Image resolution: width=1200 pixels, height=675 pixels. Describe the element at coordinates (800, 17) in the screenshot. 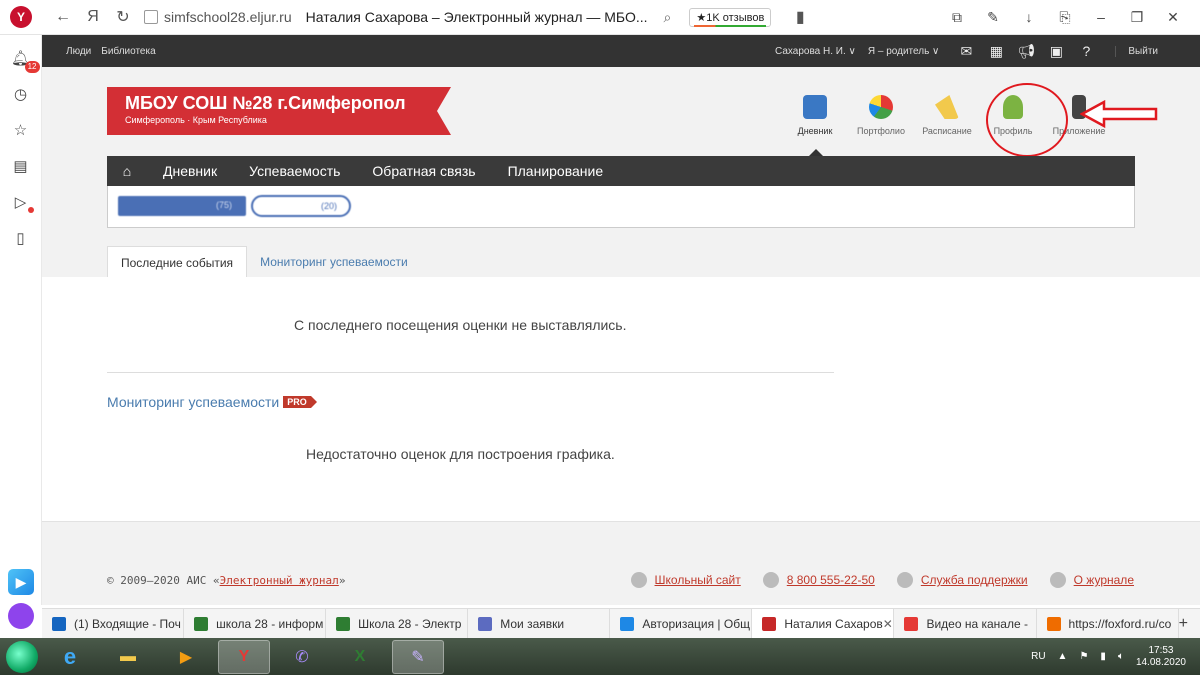

I see `bookmark-icon: ▮` at that location.